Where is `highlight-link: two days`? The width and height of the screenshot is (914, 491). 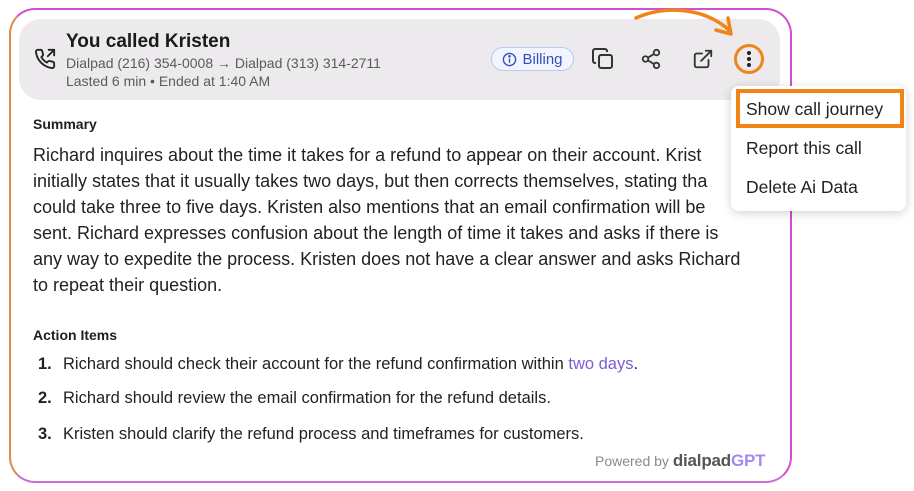 highlight-link: two days is located at coordinates (600, 364).